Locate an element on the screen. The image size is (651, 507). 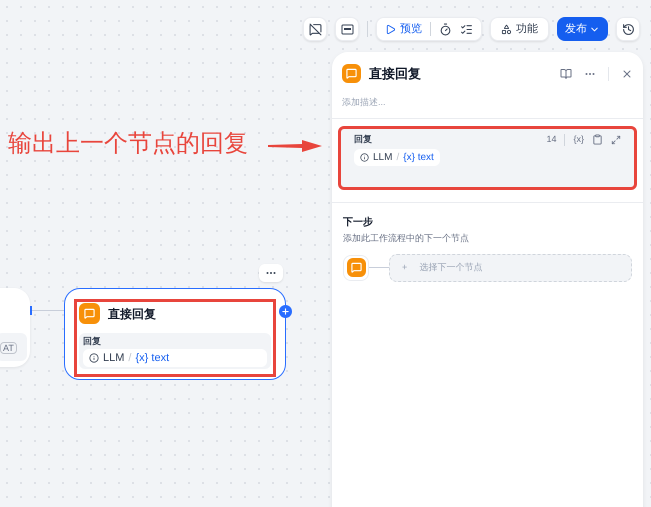
run-history-icon is located at coordinates (445, 29).